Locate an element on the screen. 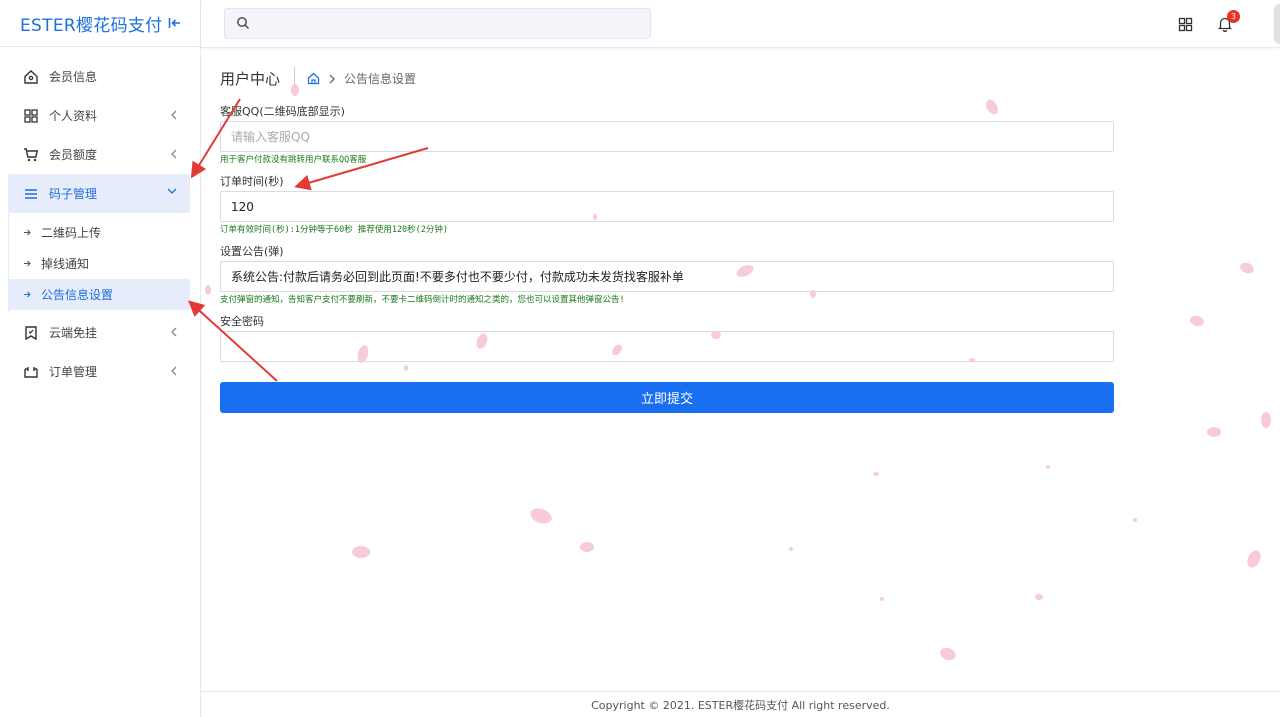 The height and width of the screenshot is (717, 1280). notification-badge: 3 is located at coordinates (1233, 16).